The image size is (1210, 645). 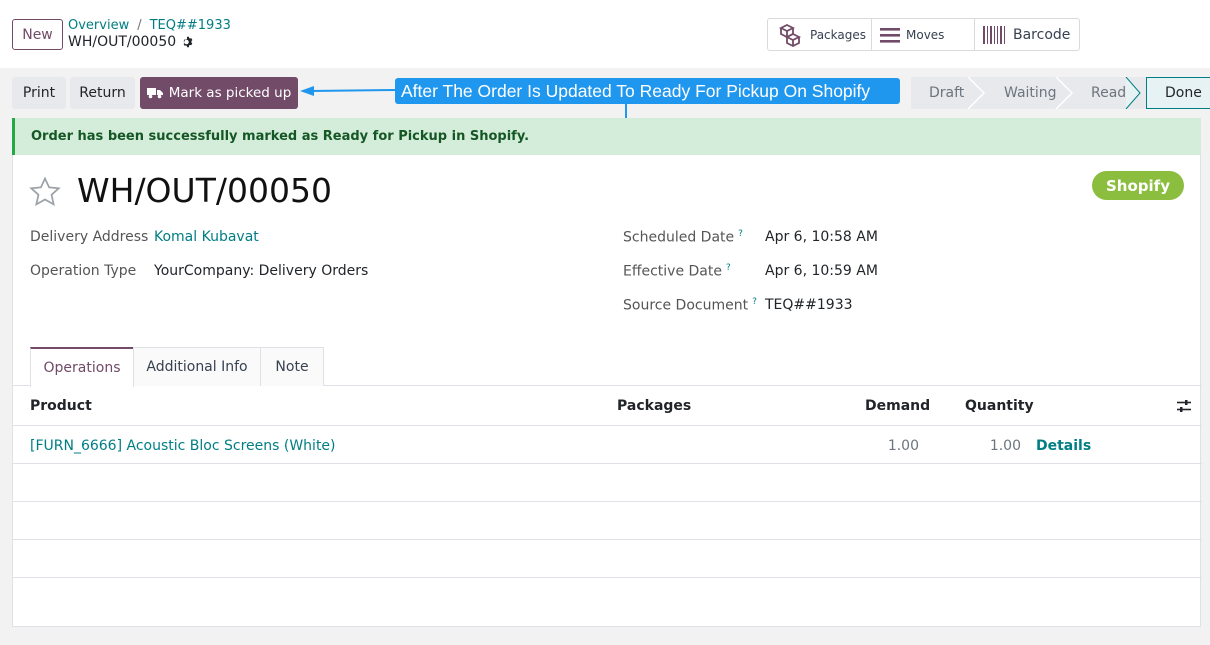 What do you see at coordinates (1113, 93) in the screenshot?
I see `status-stage-label: Ready` at bounding box center [1113, 93].